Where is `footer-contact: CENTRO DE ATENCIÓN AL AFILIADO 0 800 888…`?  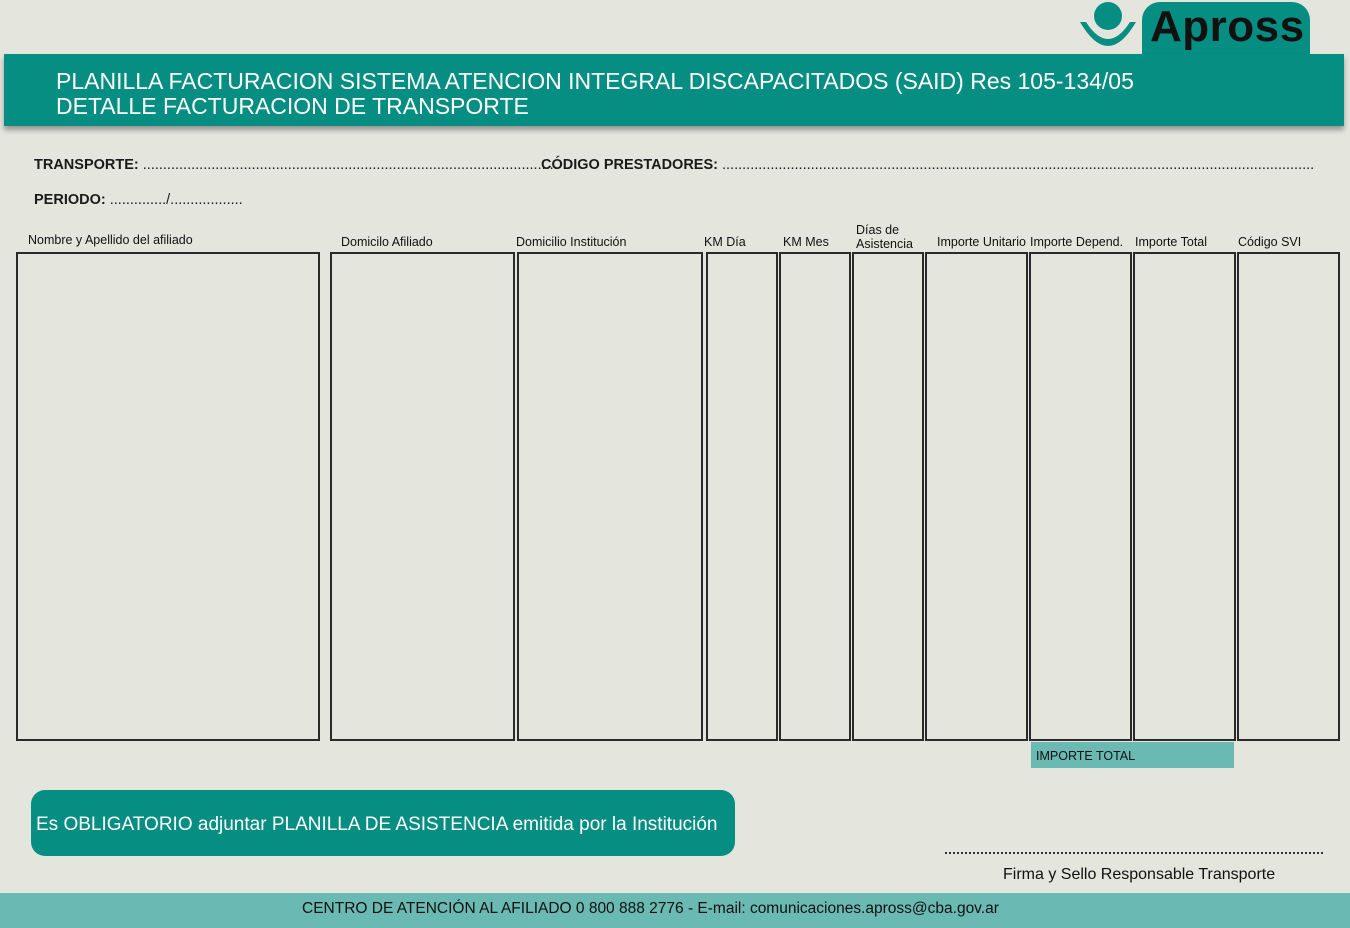
footer-contact: CENTRO DE ATENCIÓN AL AFILIADO 0 800 888… is located at coordinates (650, 908).